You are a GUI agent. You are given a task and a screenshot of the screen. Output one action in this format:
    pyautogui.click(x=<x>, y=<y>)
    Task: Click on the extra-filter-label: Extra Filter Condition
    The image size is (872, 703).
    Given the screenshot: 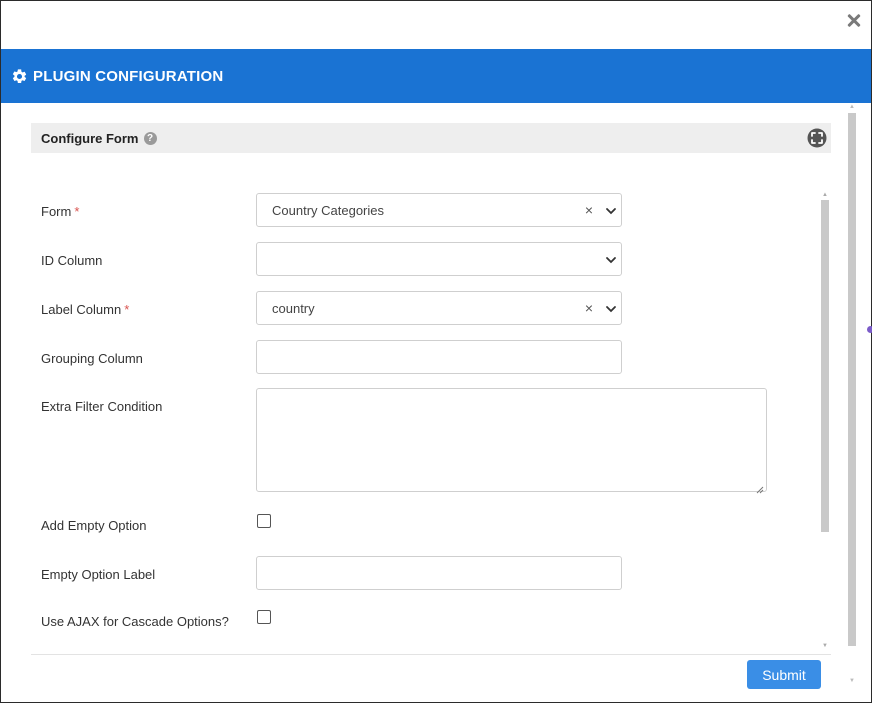 What is the action you would take?
    pyautogui.click(x=102, y=406)
    